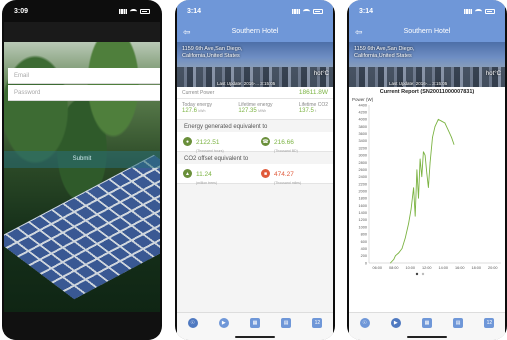 This screenshot has width=507, height=340. Describe the element at coordinates (255, 32) in the screenshot. I see `nav-bar: ⇦ Southern Hotel` at that location.